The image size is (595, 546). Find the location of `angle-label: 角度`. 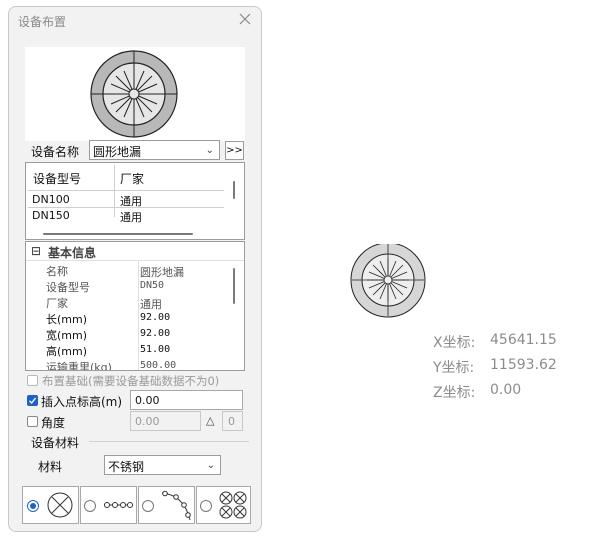

angle-label: 角度 is located at coordinates (53, 423).